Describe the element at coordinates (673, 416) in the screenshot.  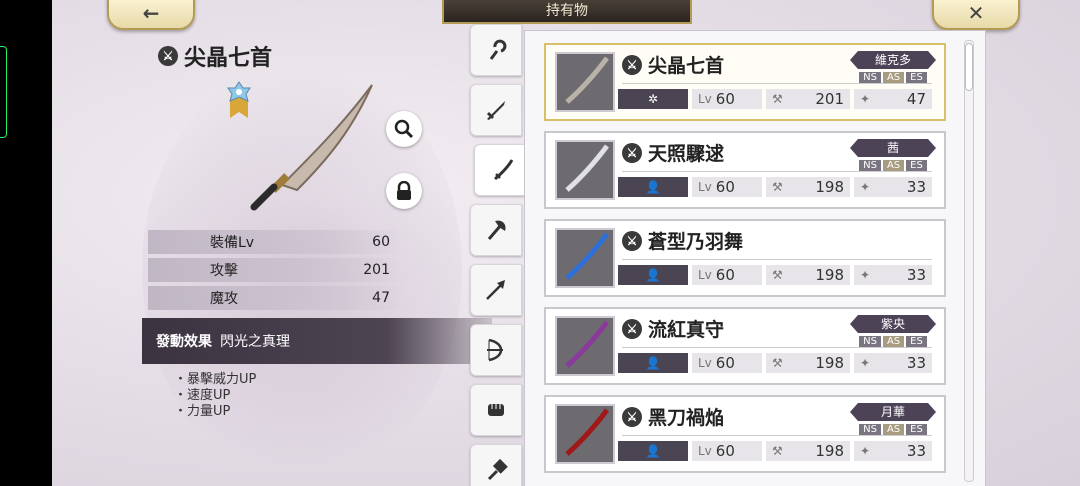
I see `item-title: ⚔ 黑刀禍焔` at that location.